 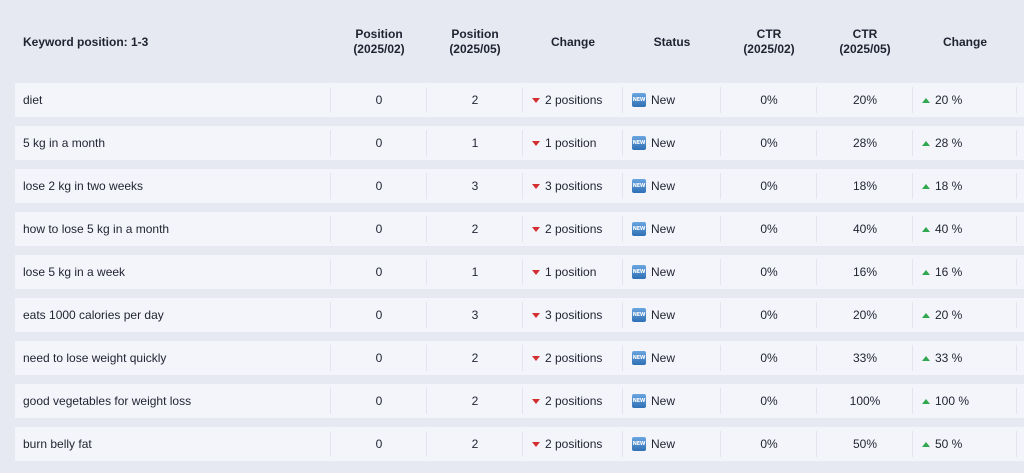 What do you see at coordinates (173, 229) in the screenshot?
I see `keyword-cell: how to lose 5 kg in a month` at bounding box center [173, 229].